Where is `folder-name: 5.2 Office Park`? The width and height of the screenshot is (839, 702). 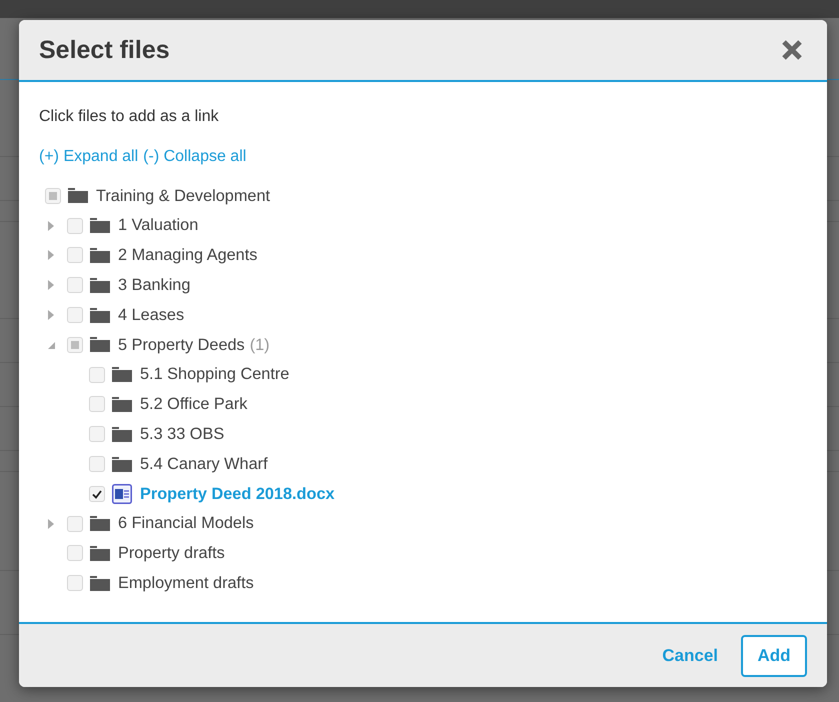 folder-name: 5.2 Office Park is located at coordinates (194, 404).